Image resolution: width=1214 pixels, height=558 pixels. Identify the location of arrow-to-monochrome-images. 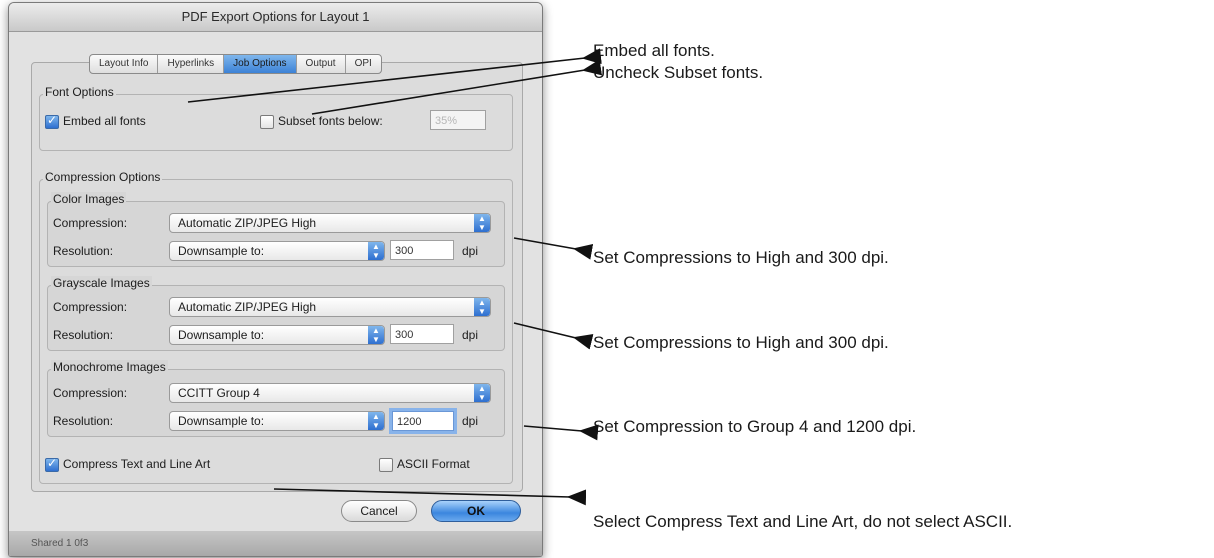
(561, 432).